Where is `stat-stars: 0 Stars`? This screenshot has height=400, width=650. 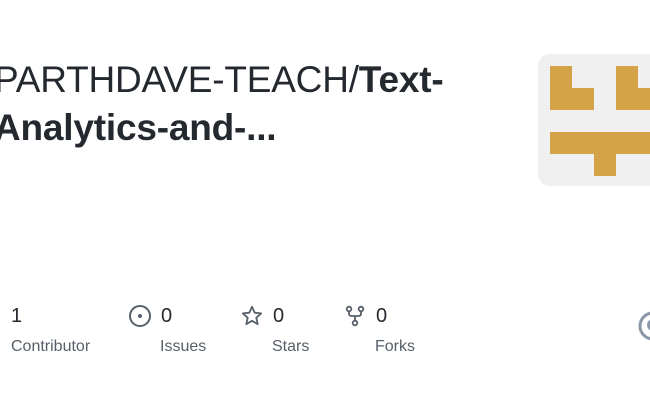 stat-stars: 0 Stars is located at coordinates (274, 329).